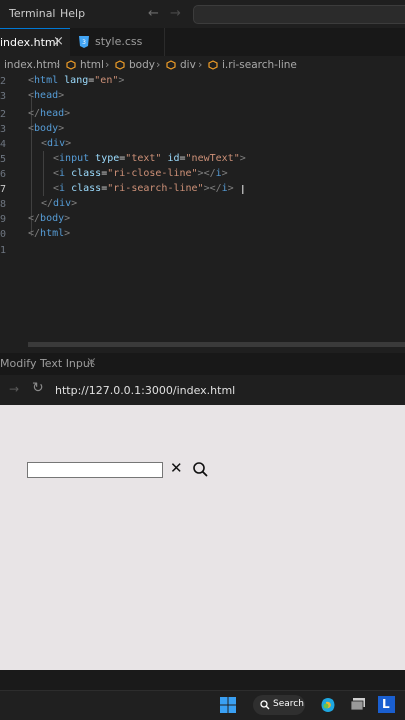 Image resolution: width=405 pixels, height=720 pixels. I want to click on line-number-current: 7, so click(3, 189).